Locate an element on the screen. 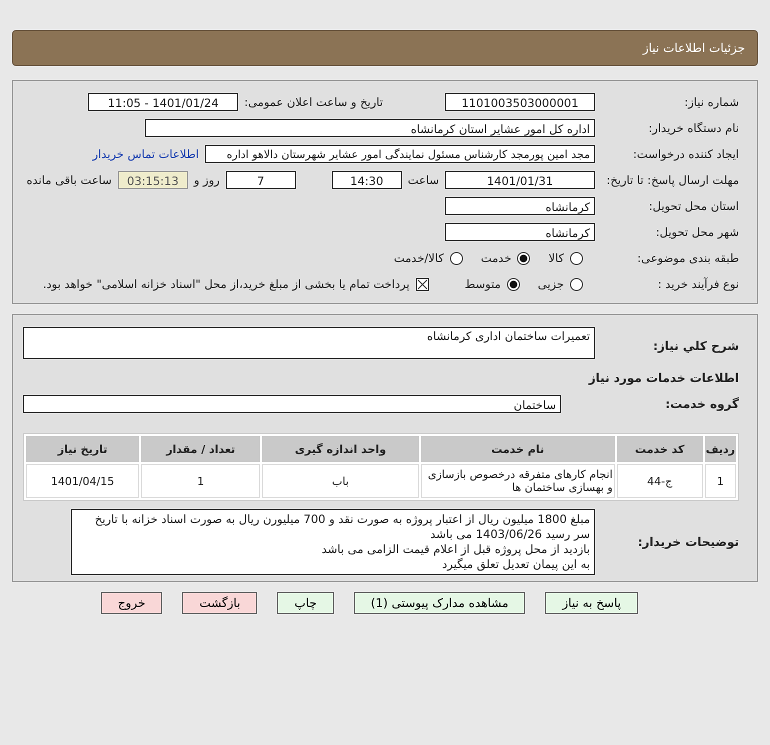 This screenshot has height=745, width=770. column-header: تعداد / مقدار is located at coordinates (200, 449).